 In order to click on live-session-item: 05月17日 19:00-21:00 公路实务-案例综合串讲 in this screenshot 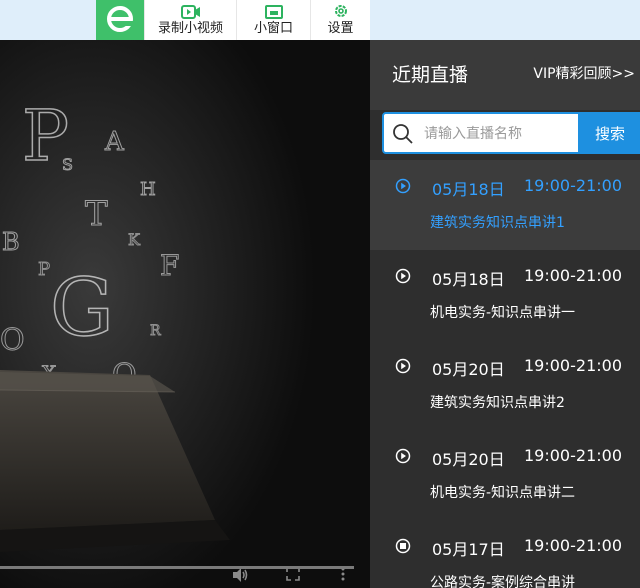, I will do `click(505, 554)`.